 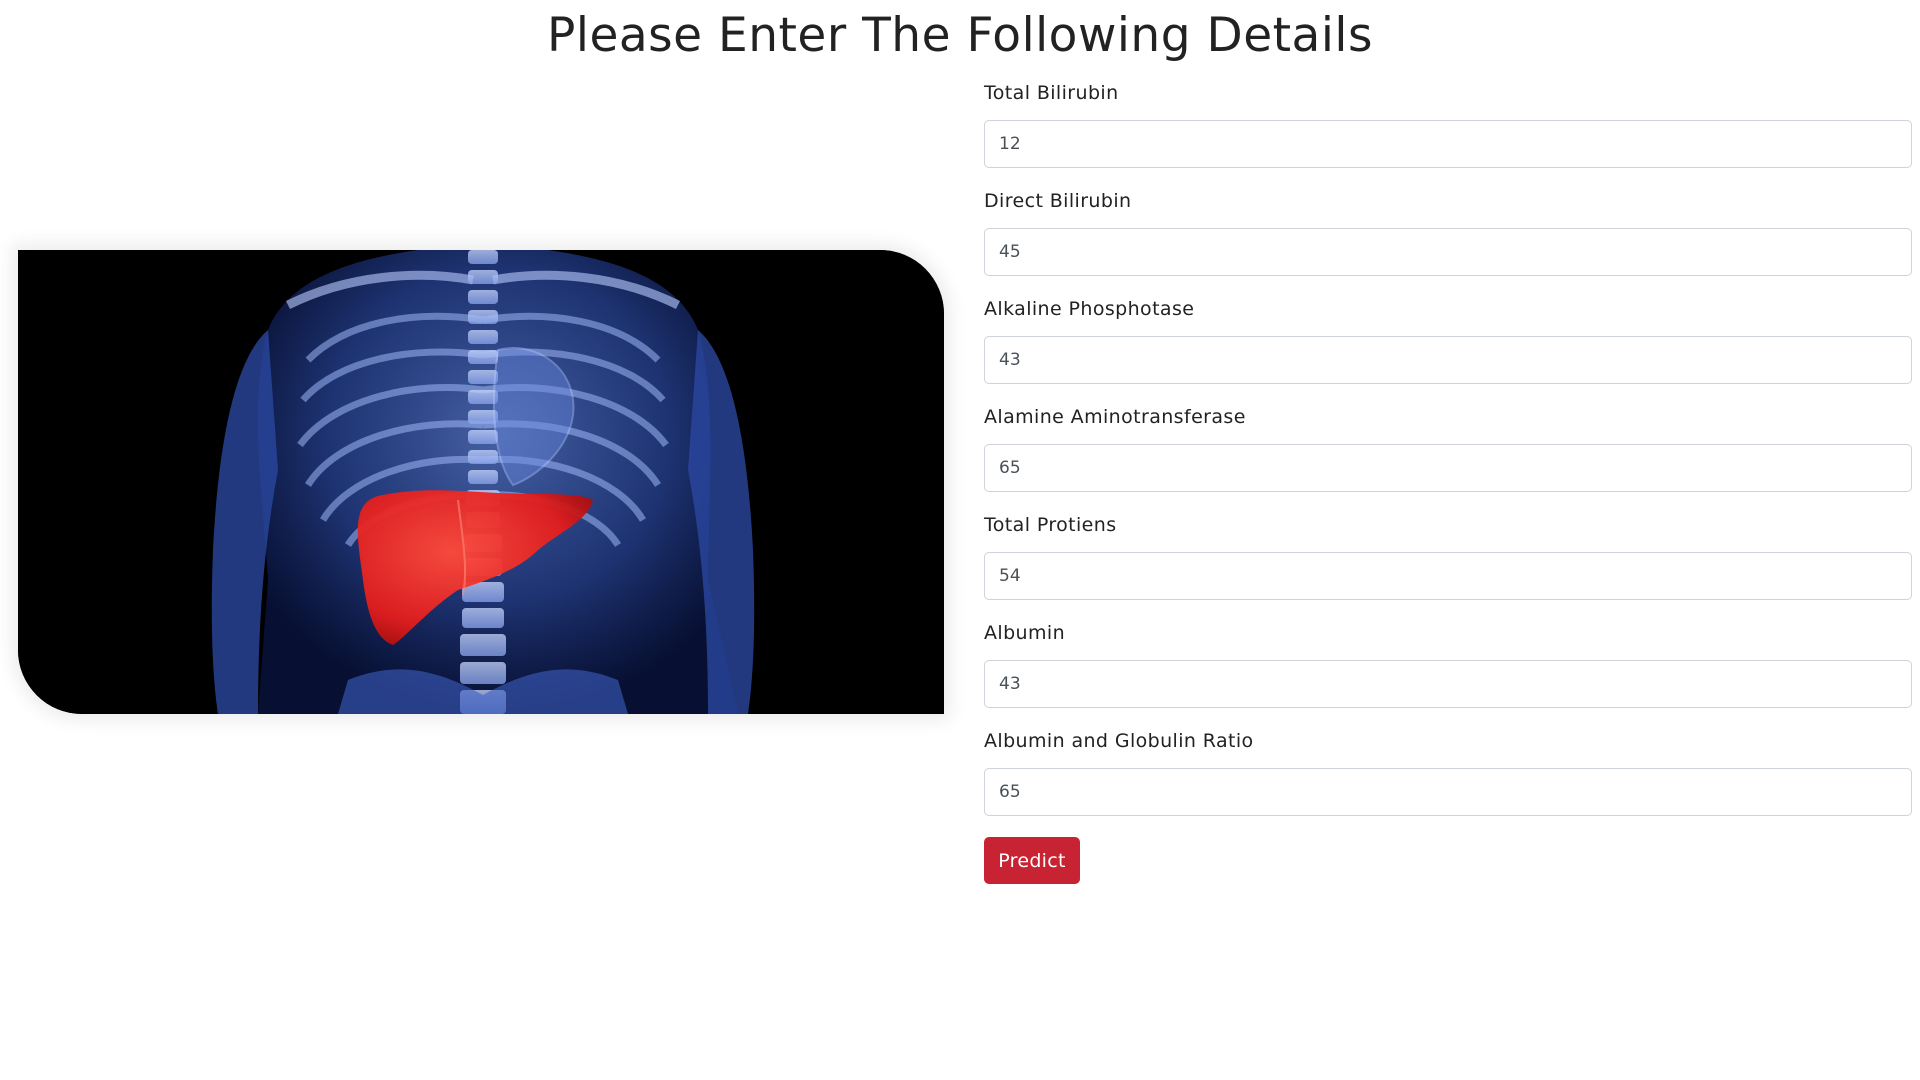 What do you see at coordinates (1051, 93) in the screenshot?
I see `total-bilirubin-label: Total Bilirubin` at bounding box center [1051, 93].